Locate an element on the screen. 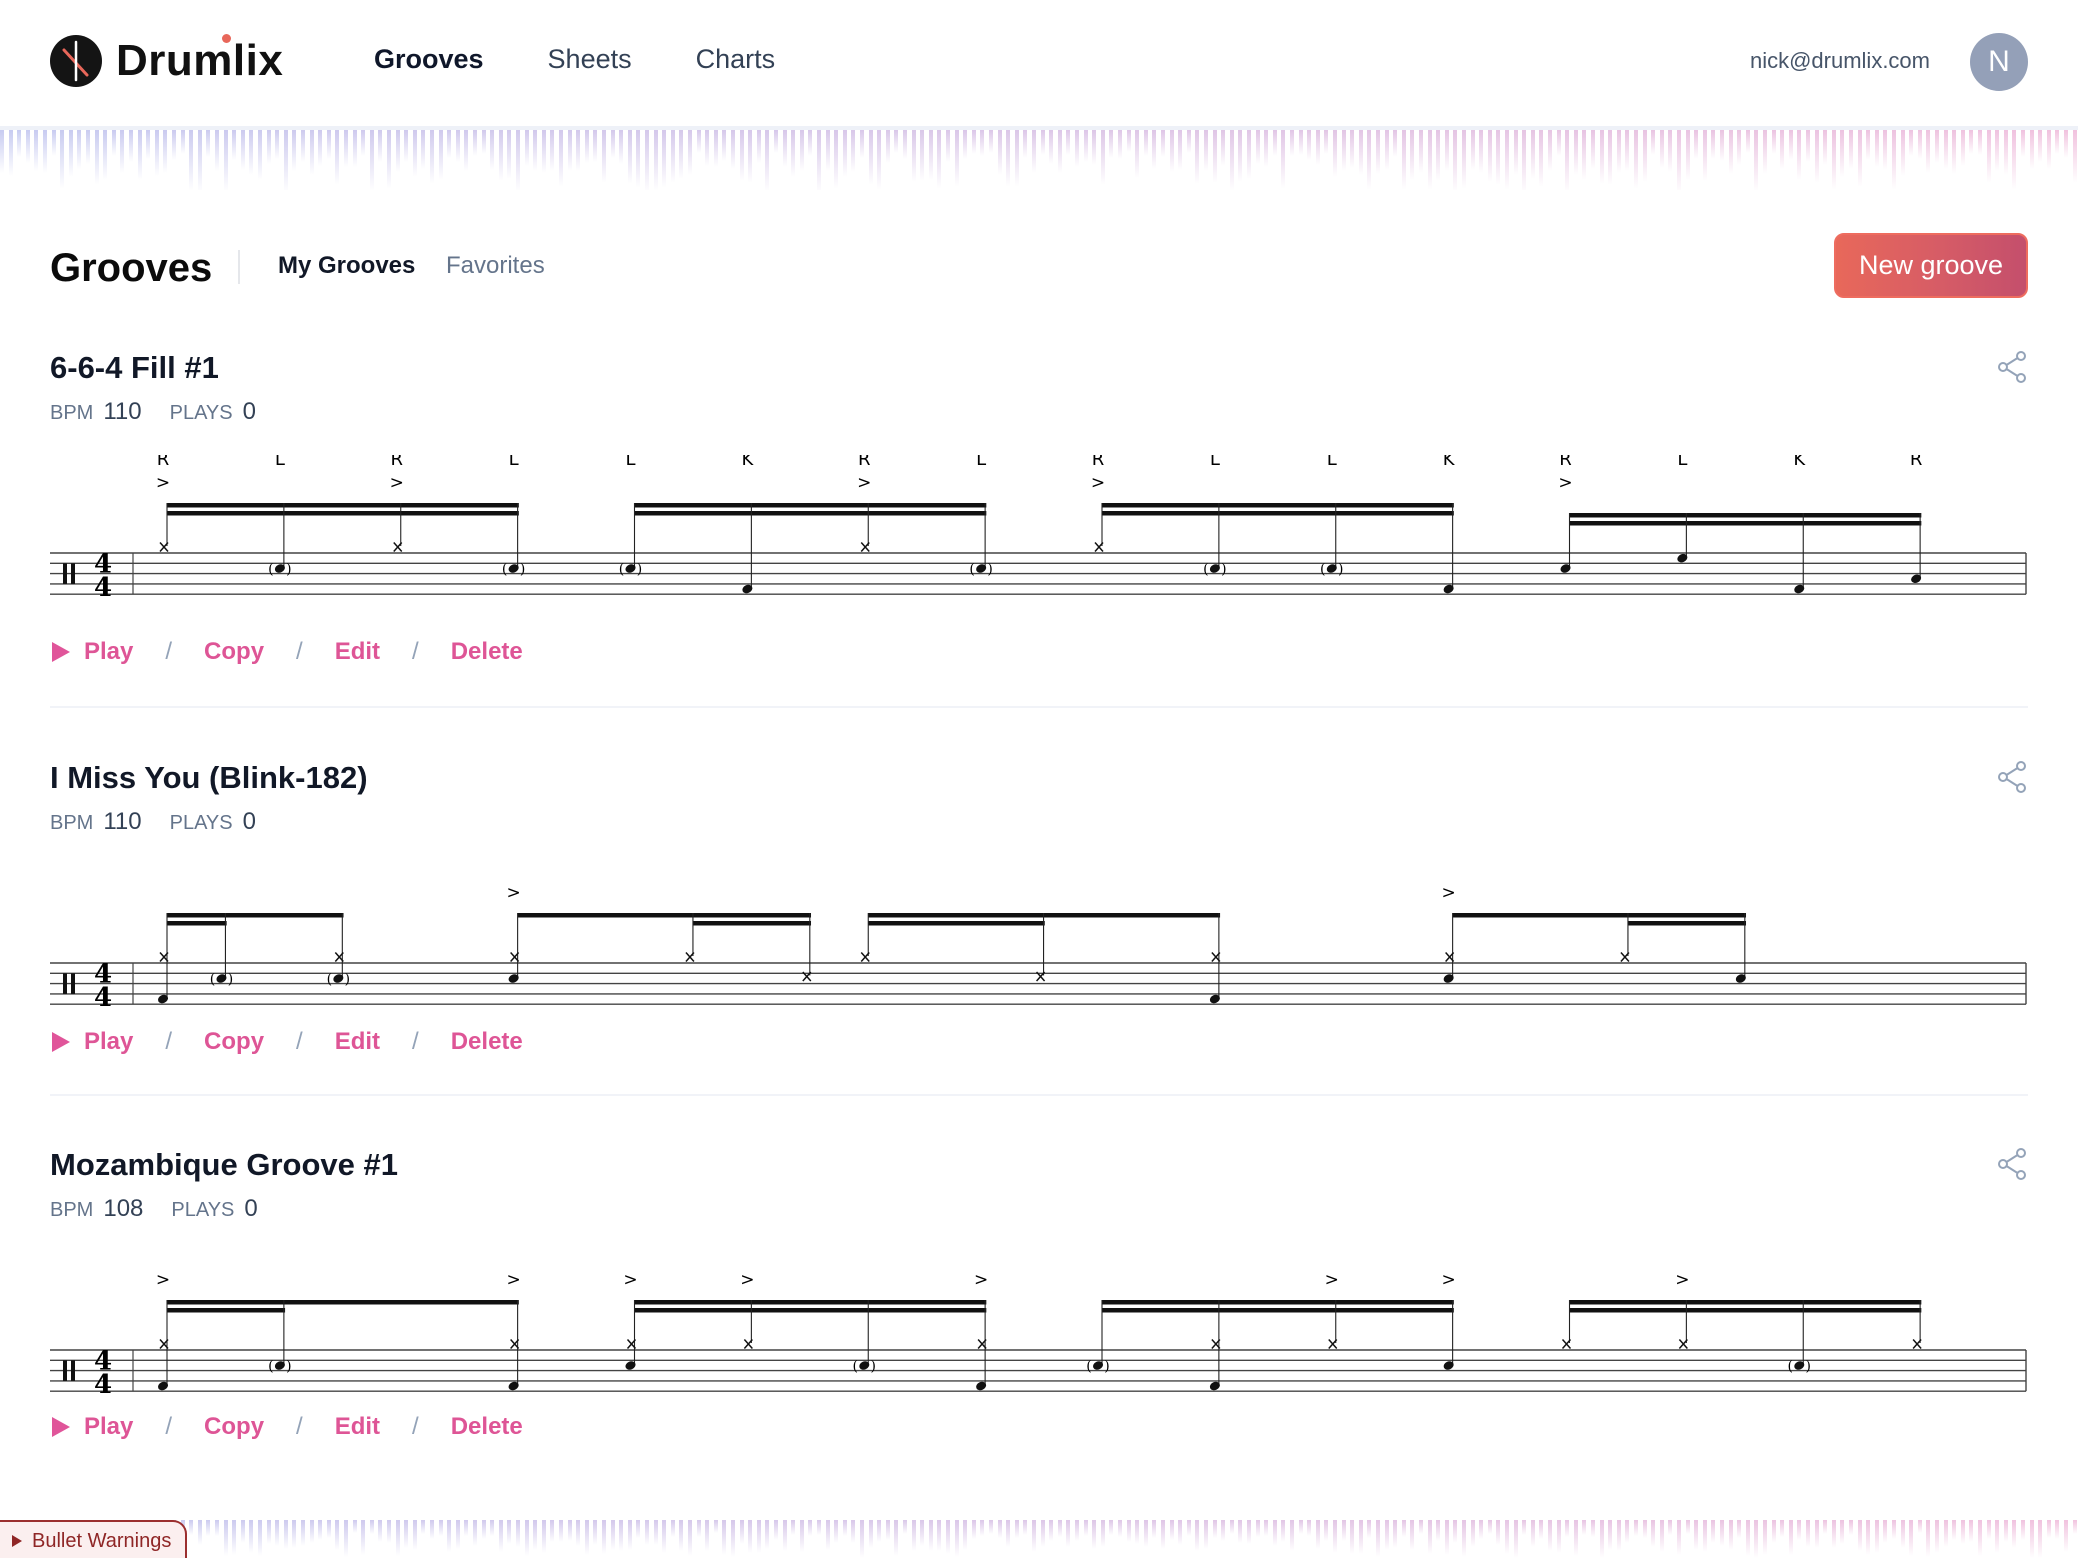 This screenshot has height=1558, width=2078. avatar: N is located at coordinates (1999, 62).